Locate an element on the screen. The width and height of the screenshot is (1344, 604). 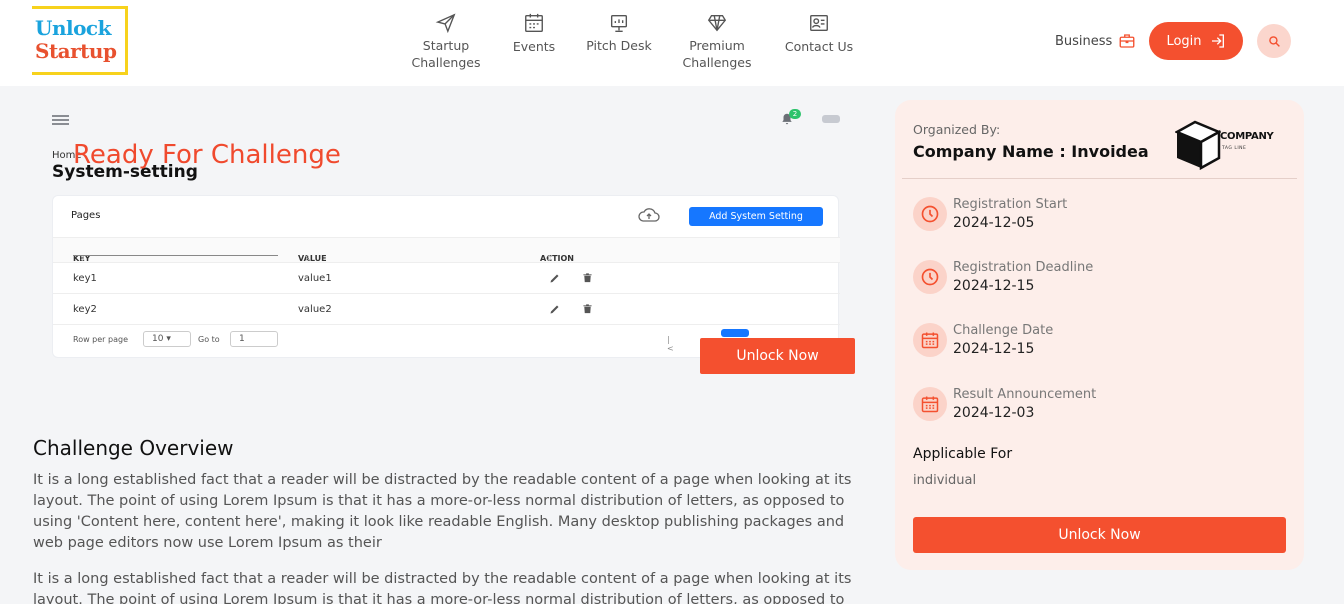
unlock-now-button: Unlock Now is located at coordinates (1099, 535).